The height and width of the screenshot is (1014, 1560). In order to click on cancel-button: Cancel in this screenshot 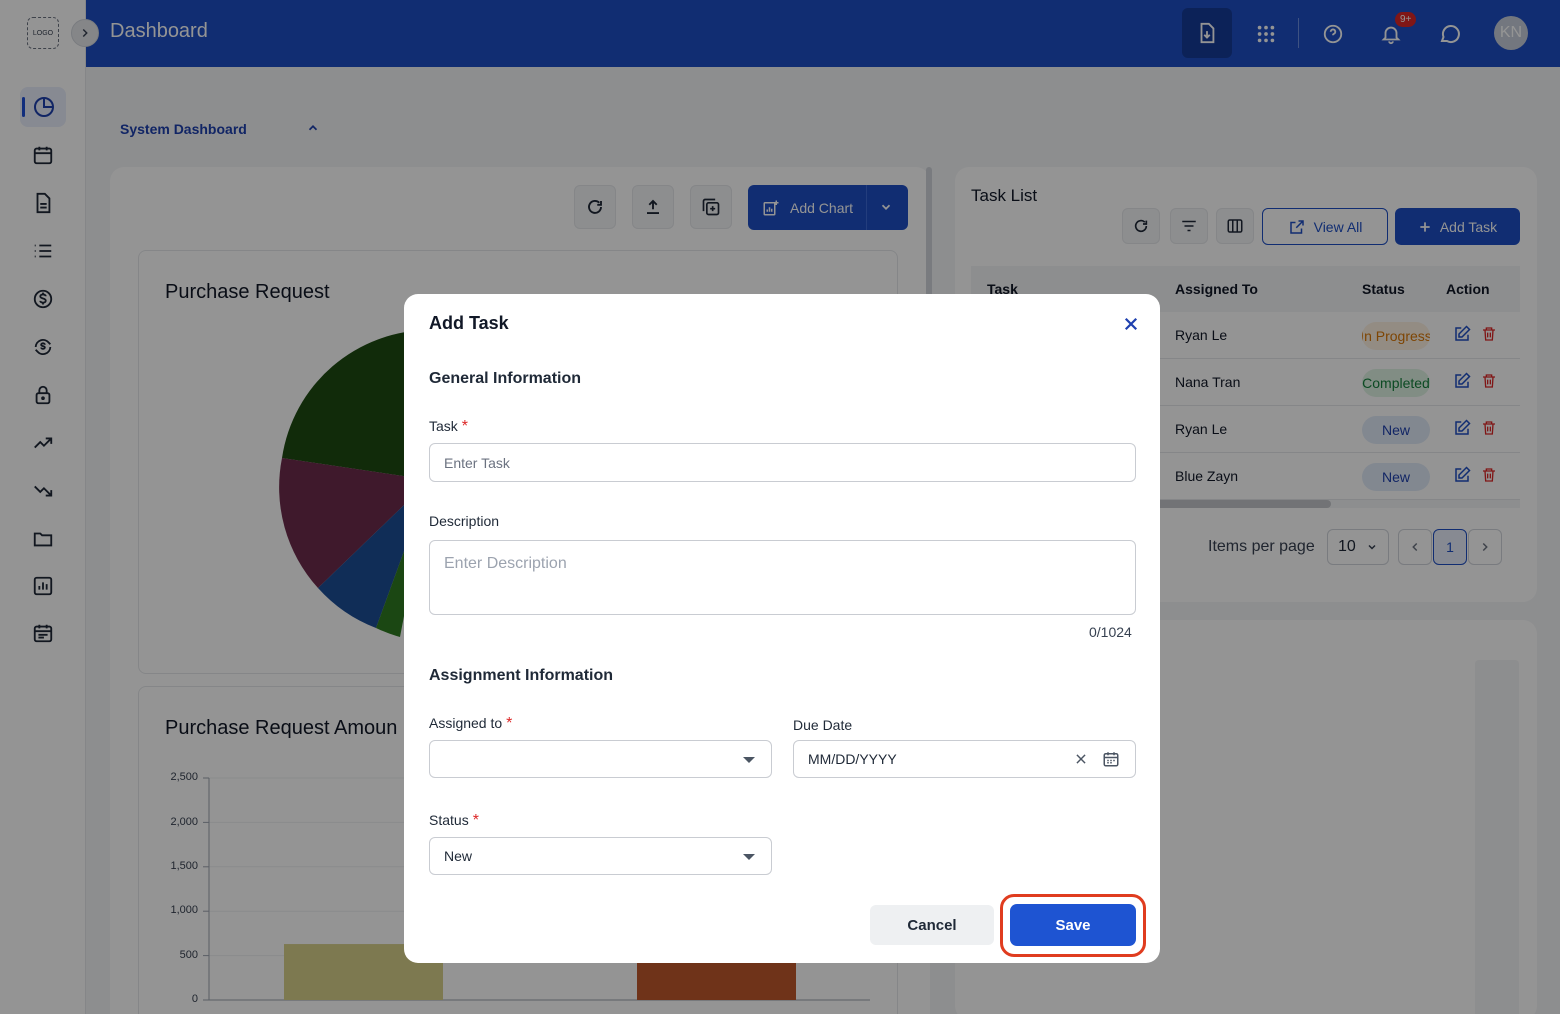, I will do `click(932, 925)`.